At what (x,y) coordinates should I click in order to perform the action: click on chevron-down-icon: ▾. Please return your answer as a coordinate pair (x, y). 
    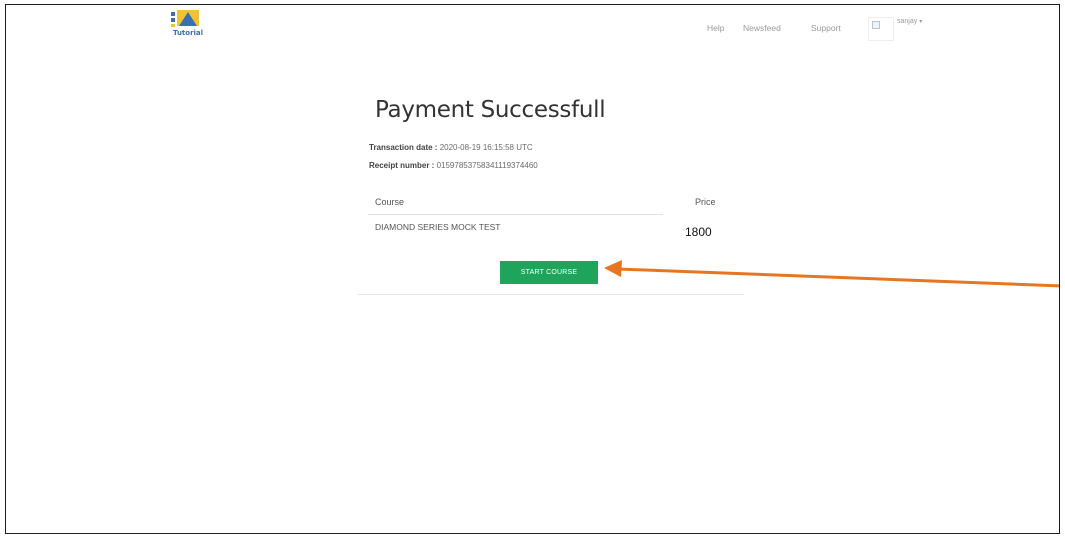
    Looking at the image, I should click on (921, 22).